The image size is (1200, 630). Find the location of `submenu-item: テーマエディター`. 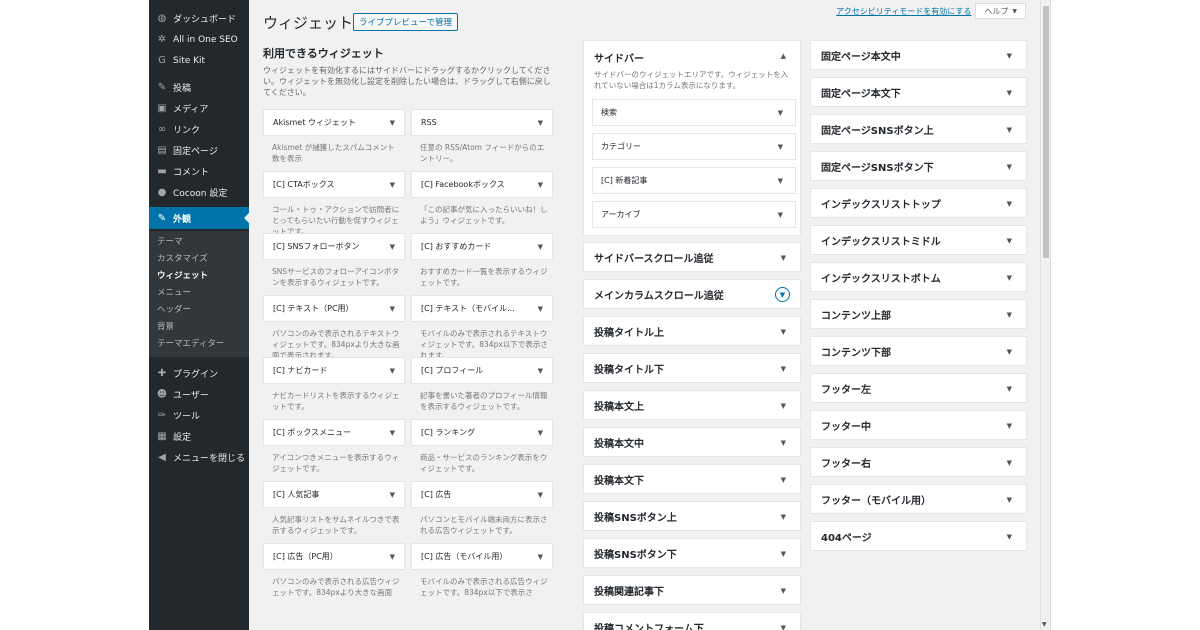

submenu-item: テーマエディター is located at coordinates (199, 344).